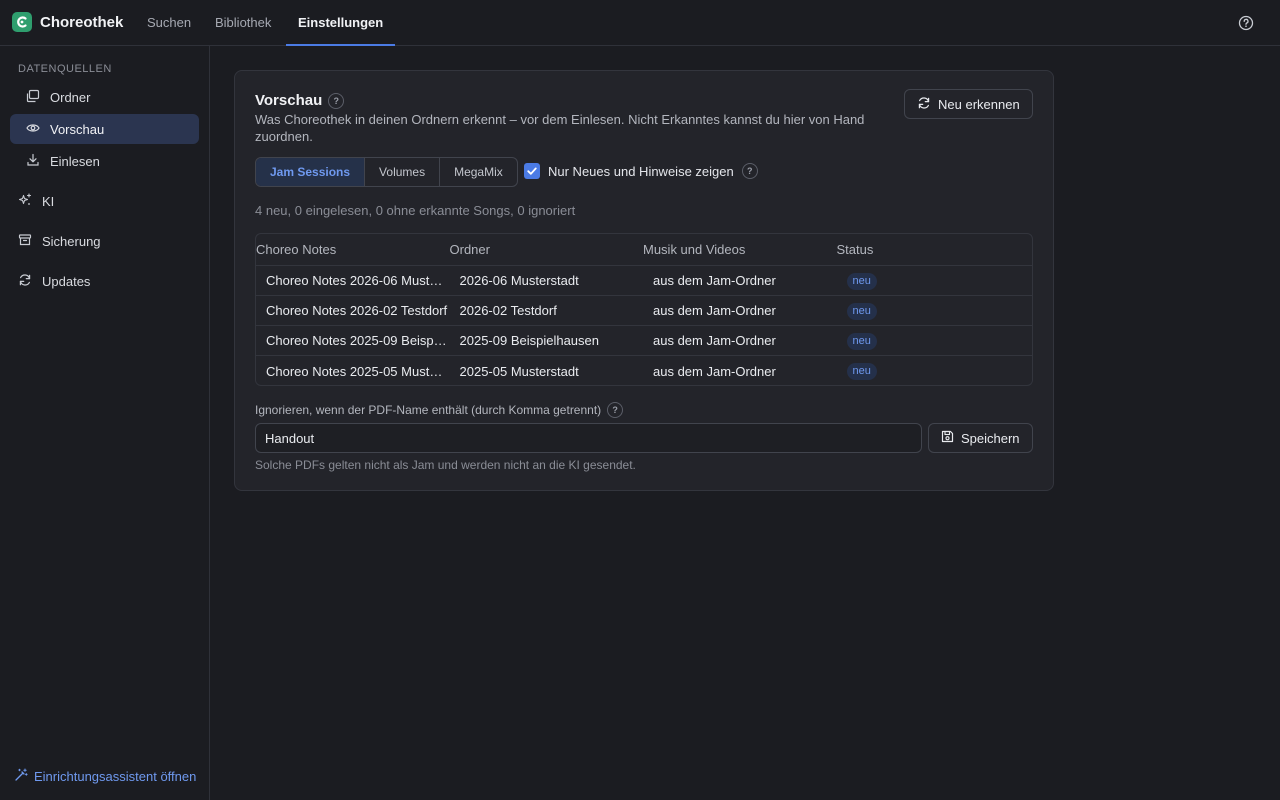 The width and height of the screenshot is (1280, 800). What do you see at coordinates (169, 23) in the screenshot?
I see `tab-suchen: Suchen` at bounding box center [169, 23].